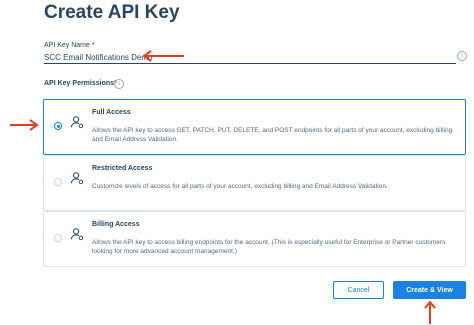  What do you see at coordinates (119, 84) in the screenshot?
I see `permissions-info-icon: i` at bounding box center [119, 84].